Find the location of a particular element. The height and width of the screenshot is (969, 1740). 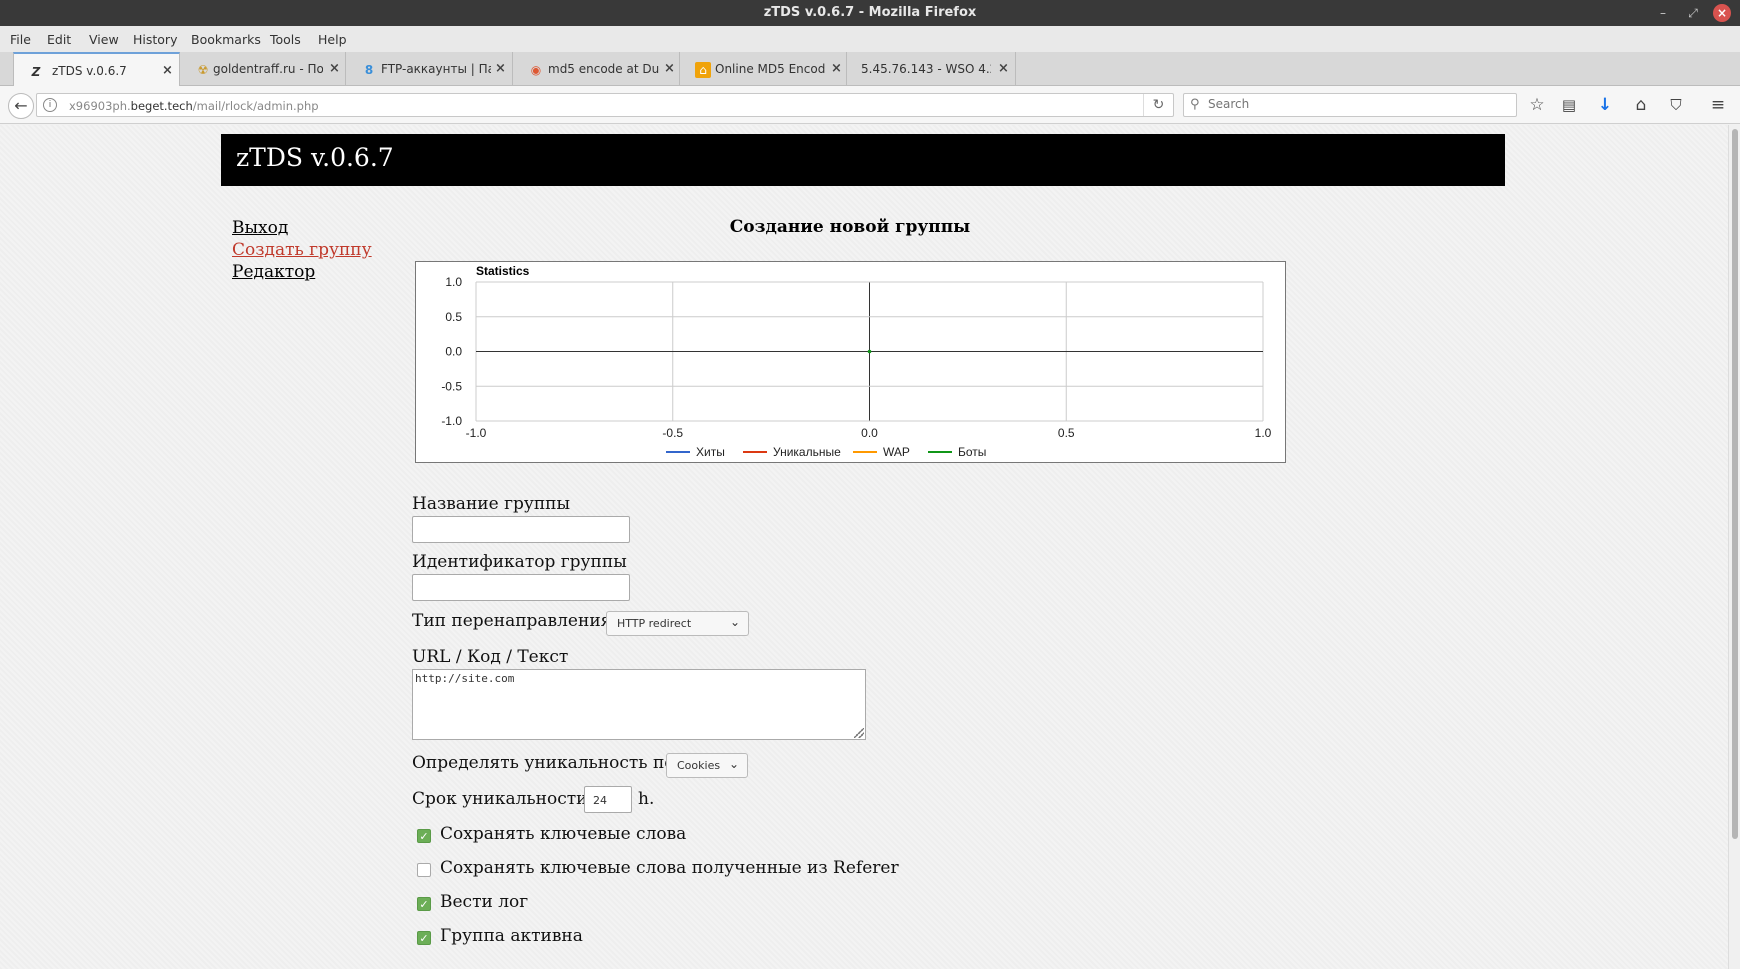

group-name-label: Название группы is located at coordinates (491, 504).